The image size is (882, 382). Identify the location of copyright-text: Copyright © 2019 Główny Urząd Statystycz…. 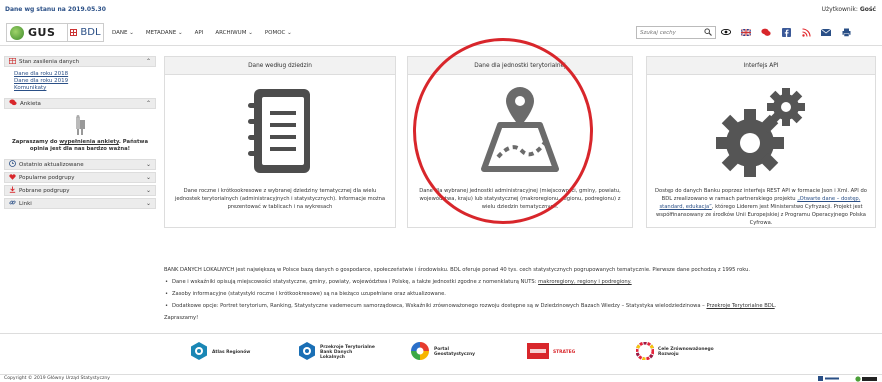
(57, 378).